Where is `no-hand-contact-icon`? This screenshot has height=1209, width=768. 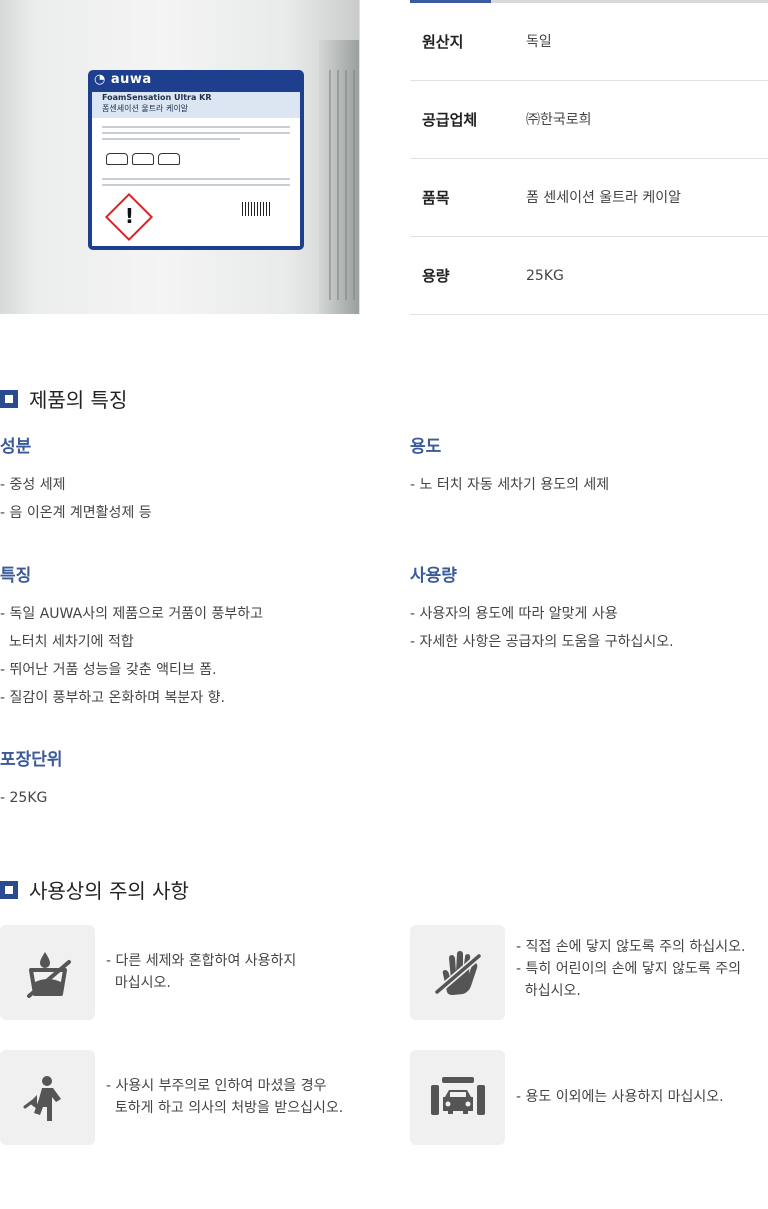
no-hand-contact-icon is located at coordinates (458, 973).